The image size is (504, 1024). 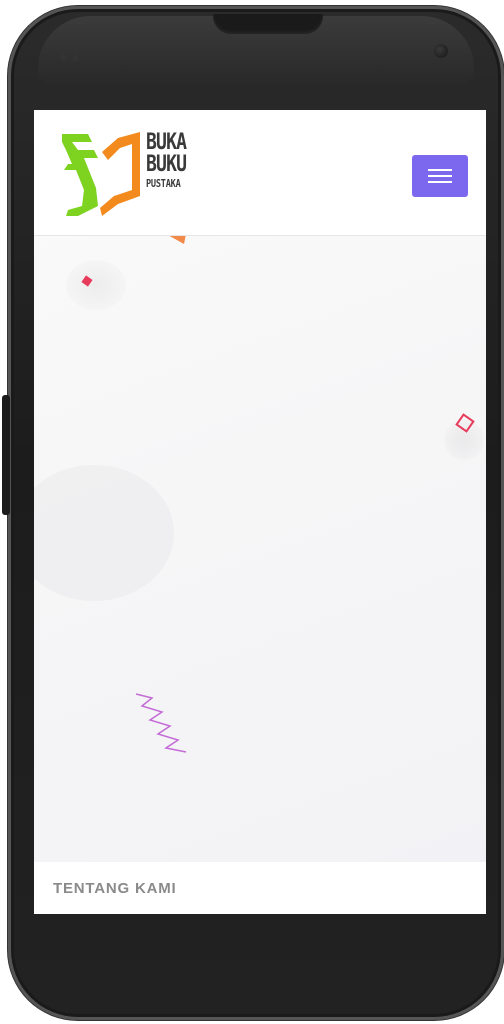 What do you see at coordinates (260, 888) in the screenshot?
I see `about-section-header: TENTANG KAMI` at bounding box center [260, 888].